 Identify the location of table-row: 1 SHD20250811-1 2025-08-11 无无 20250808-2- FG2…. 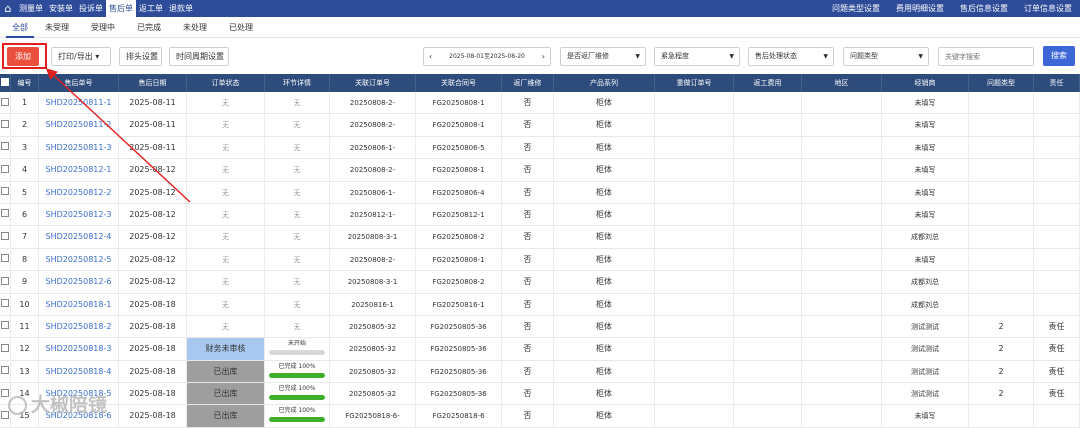
(540, 103).